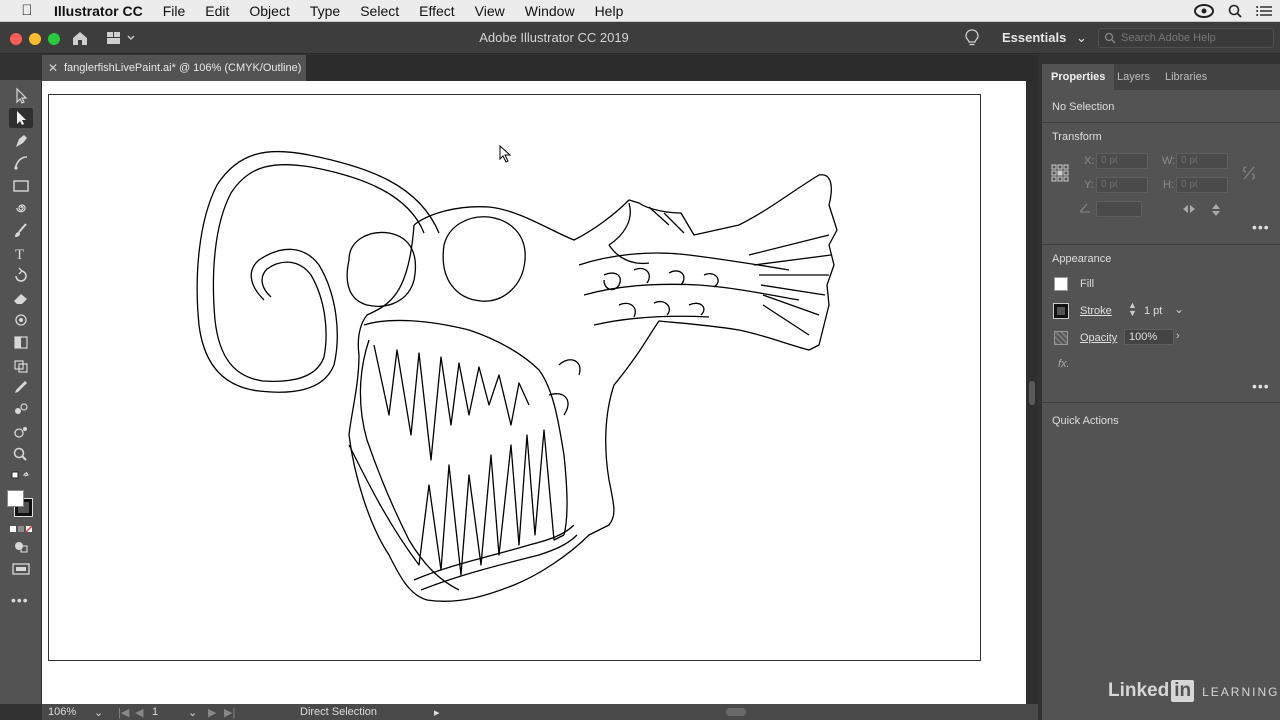  Describe the element at coordinates (217, 11) in the screenshot. I see `menu-edit: Edit` at that location.